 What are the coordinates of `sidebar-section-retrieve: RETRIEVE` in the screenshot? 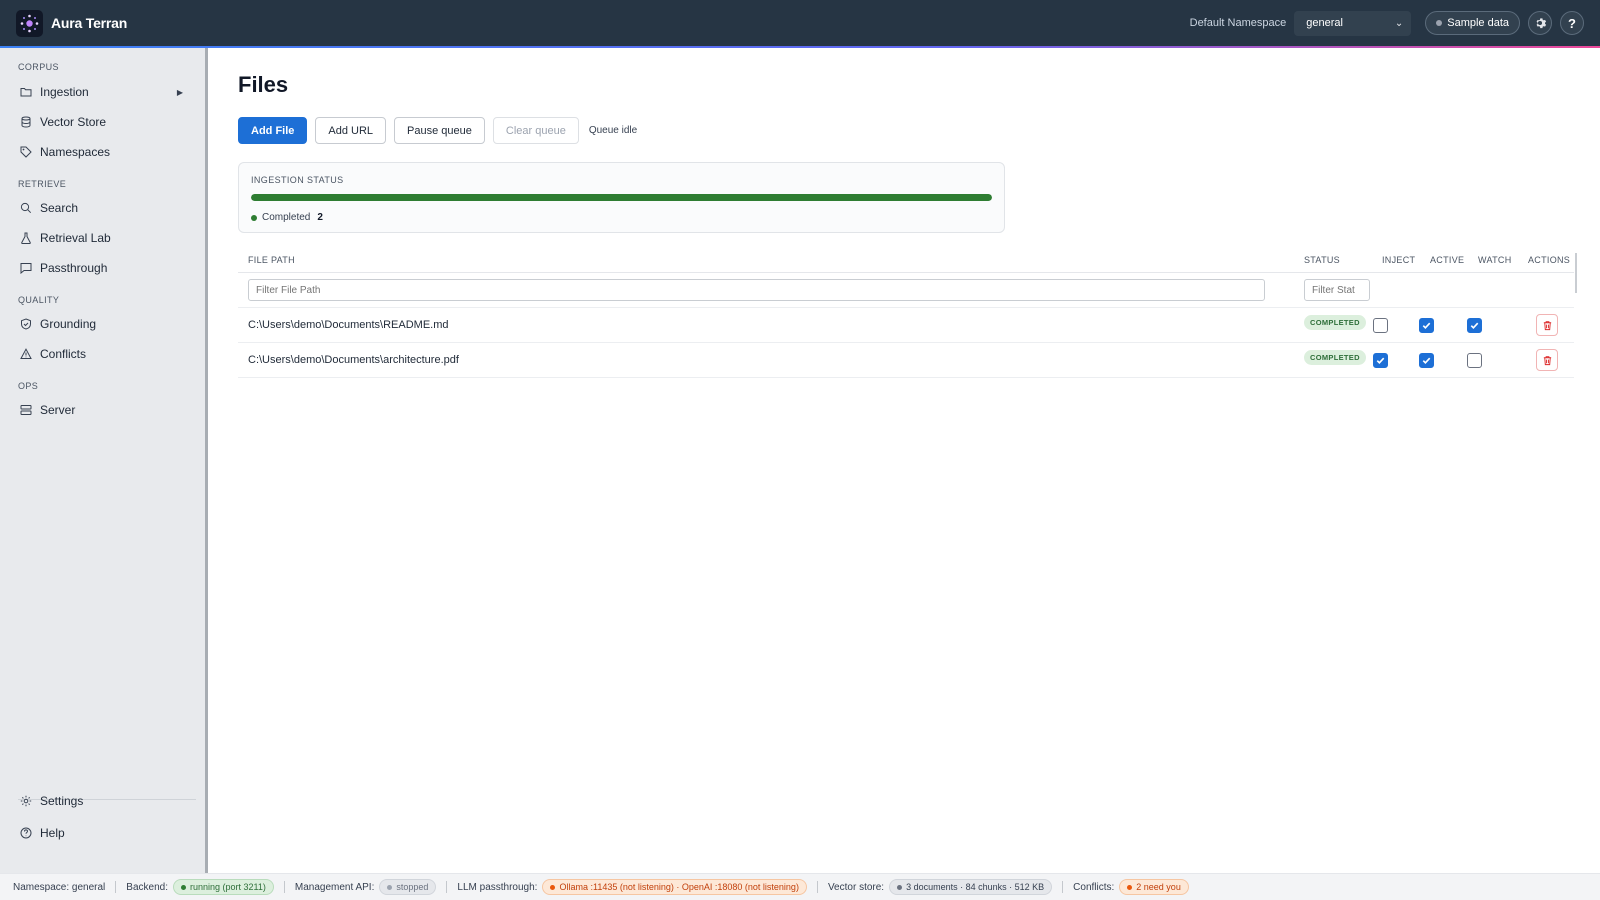 It's located at (42, 184).